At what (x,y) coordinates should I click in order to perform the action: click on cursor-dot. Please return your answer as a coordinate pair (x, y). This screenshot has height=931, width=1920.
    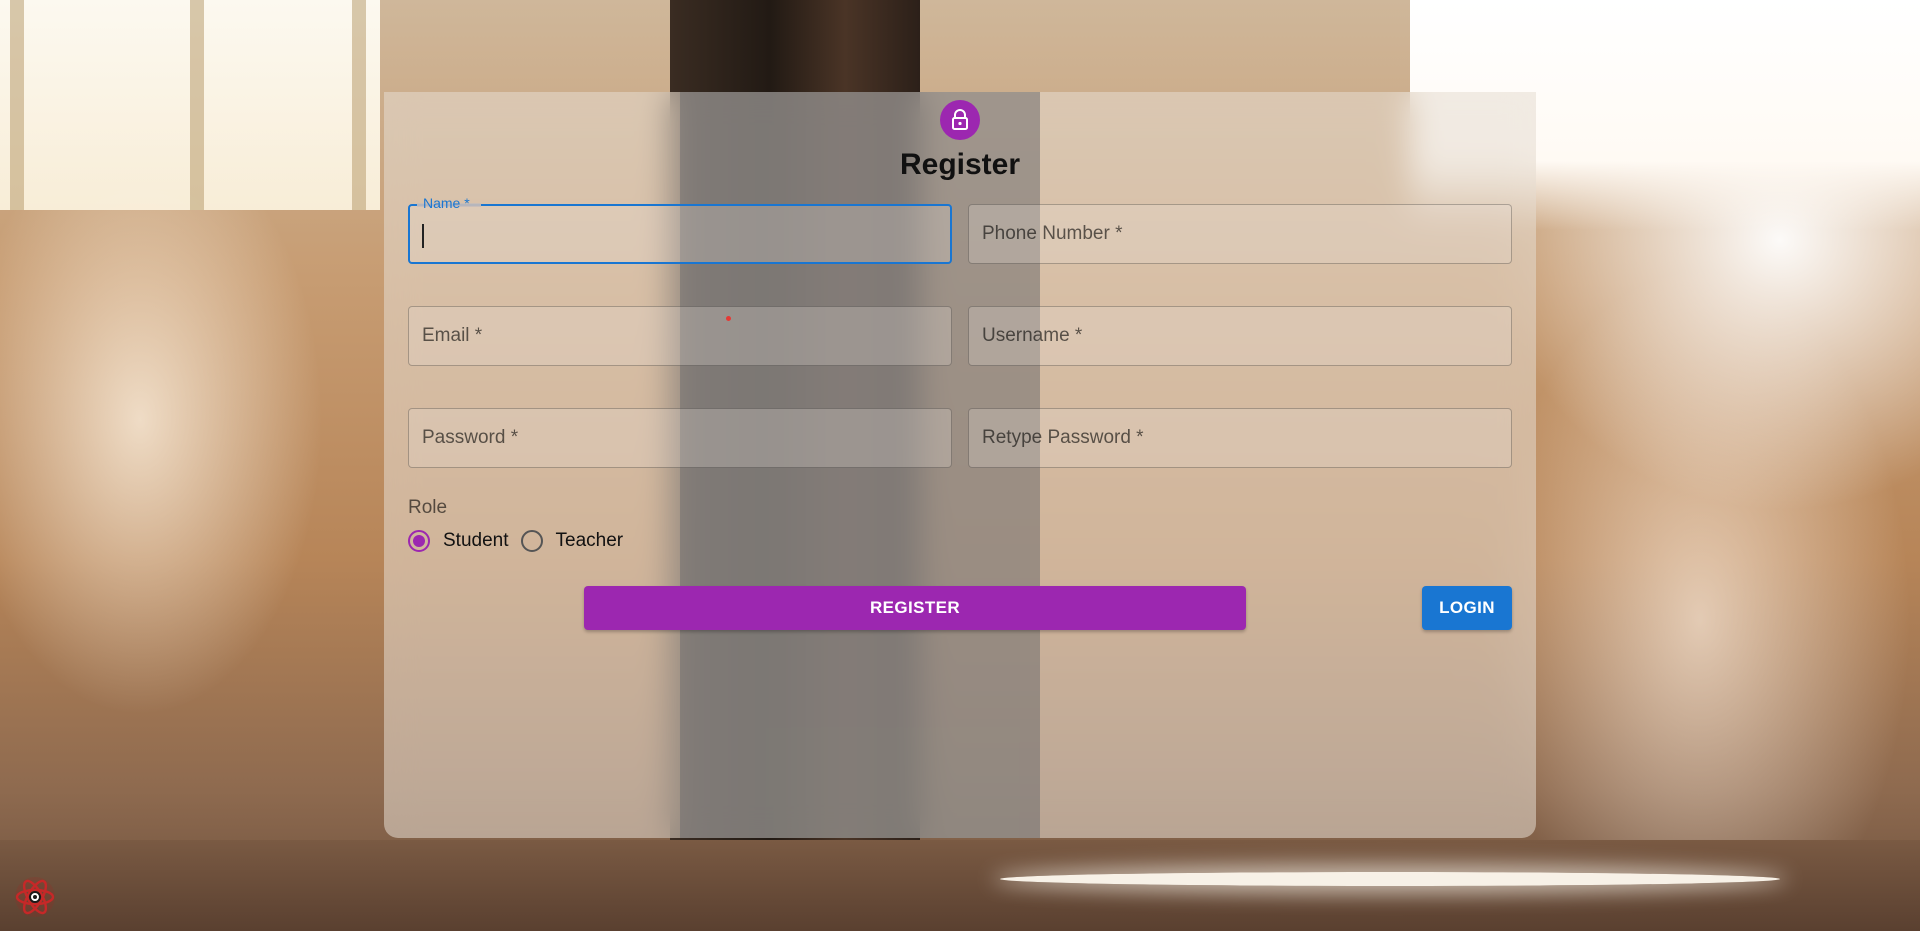
    Looking at the image, I should click on (728, 318).